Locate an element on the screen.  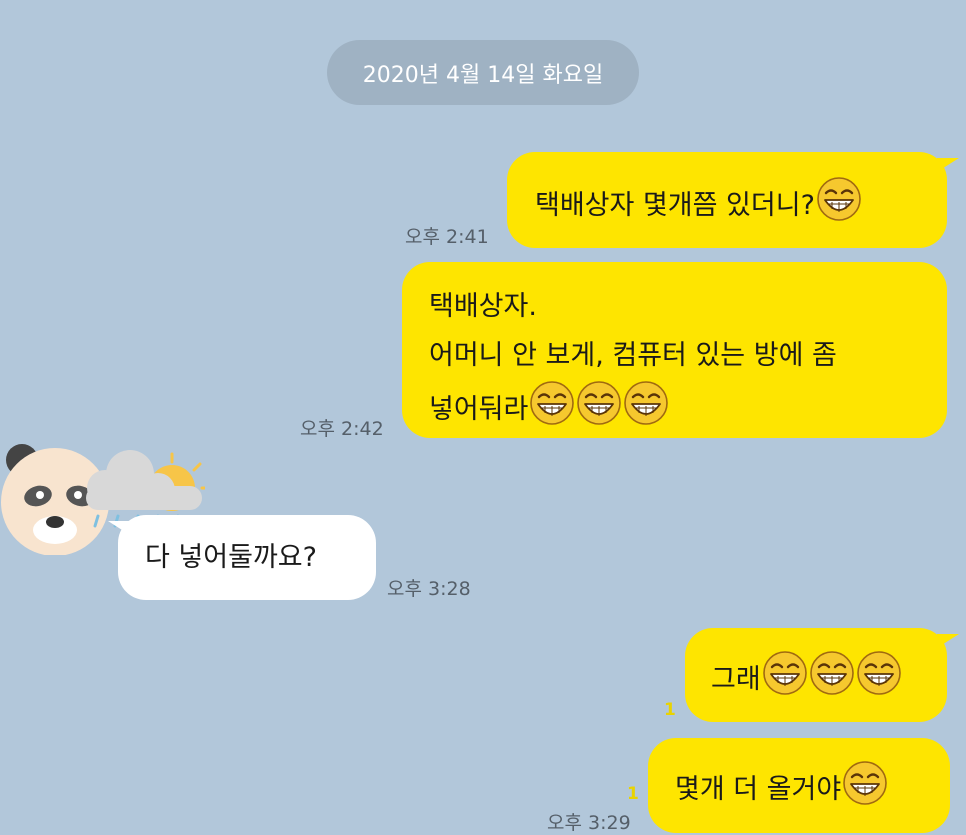
message-time: 오후 3:29 is located at coordinates (589, 823).